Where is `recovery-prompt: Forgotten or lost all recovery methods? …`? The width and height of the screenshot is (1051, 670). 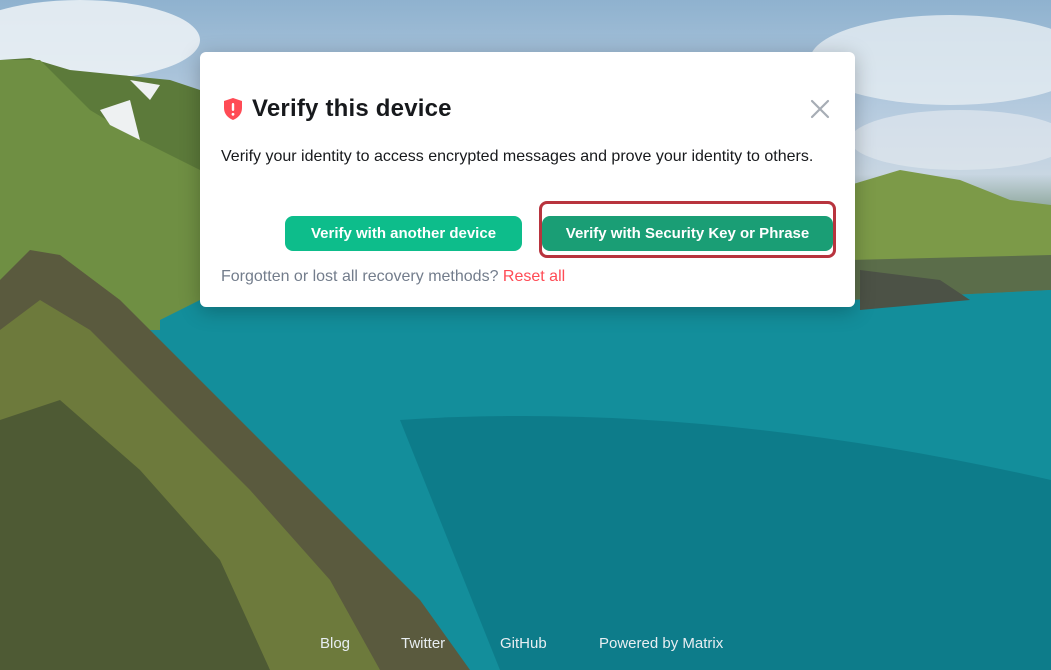 recovery-prompt: Forgotten or lost all recovery methods? … is located at coordinates (393, 277).